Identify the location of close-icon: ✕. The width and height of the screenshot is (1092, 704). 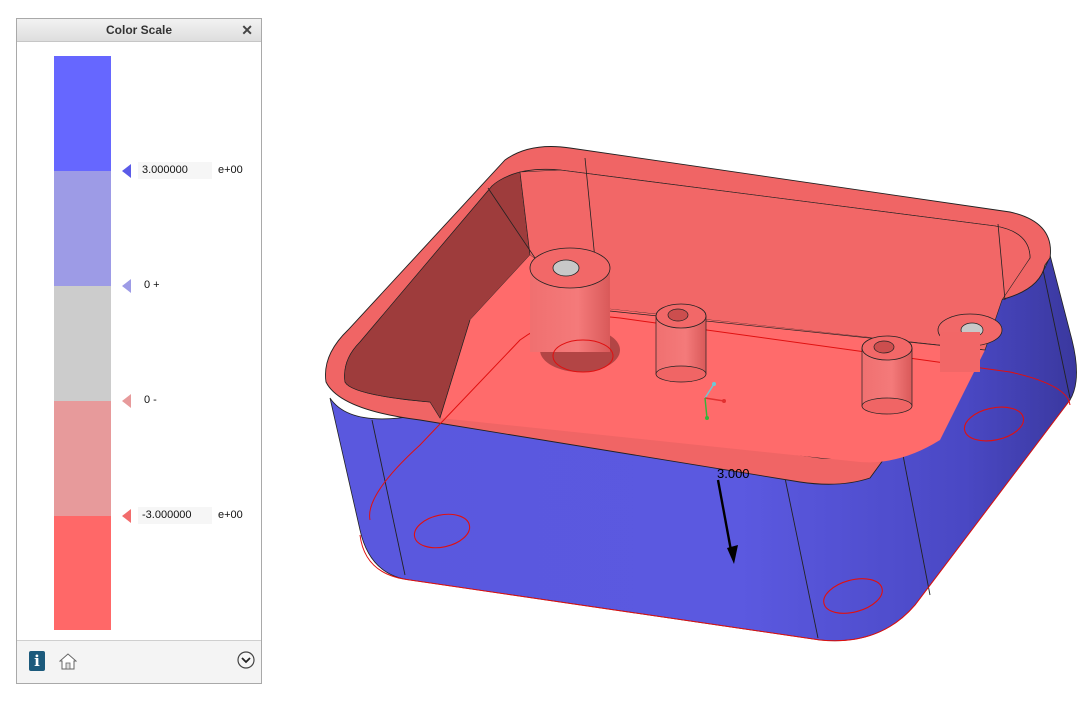
(247, 30).